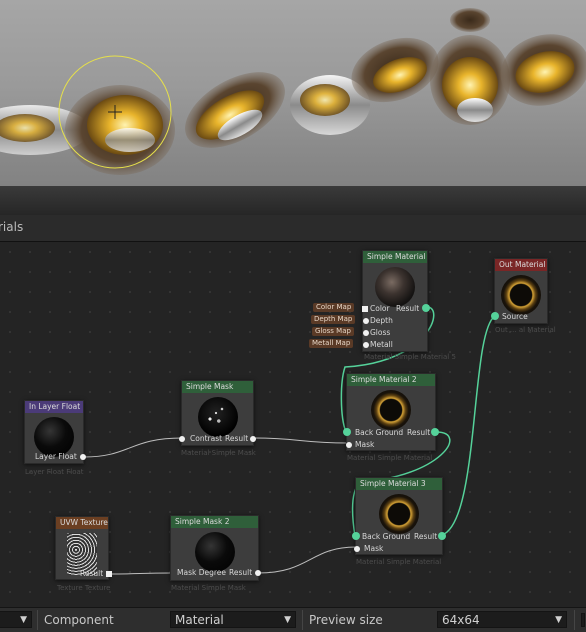 This screenshot has height=632, width=586. I want to click on node-caption: Material Simple Material 5, so click(410, 357).